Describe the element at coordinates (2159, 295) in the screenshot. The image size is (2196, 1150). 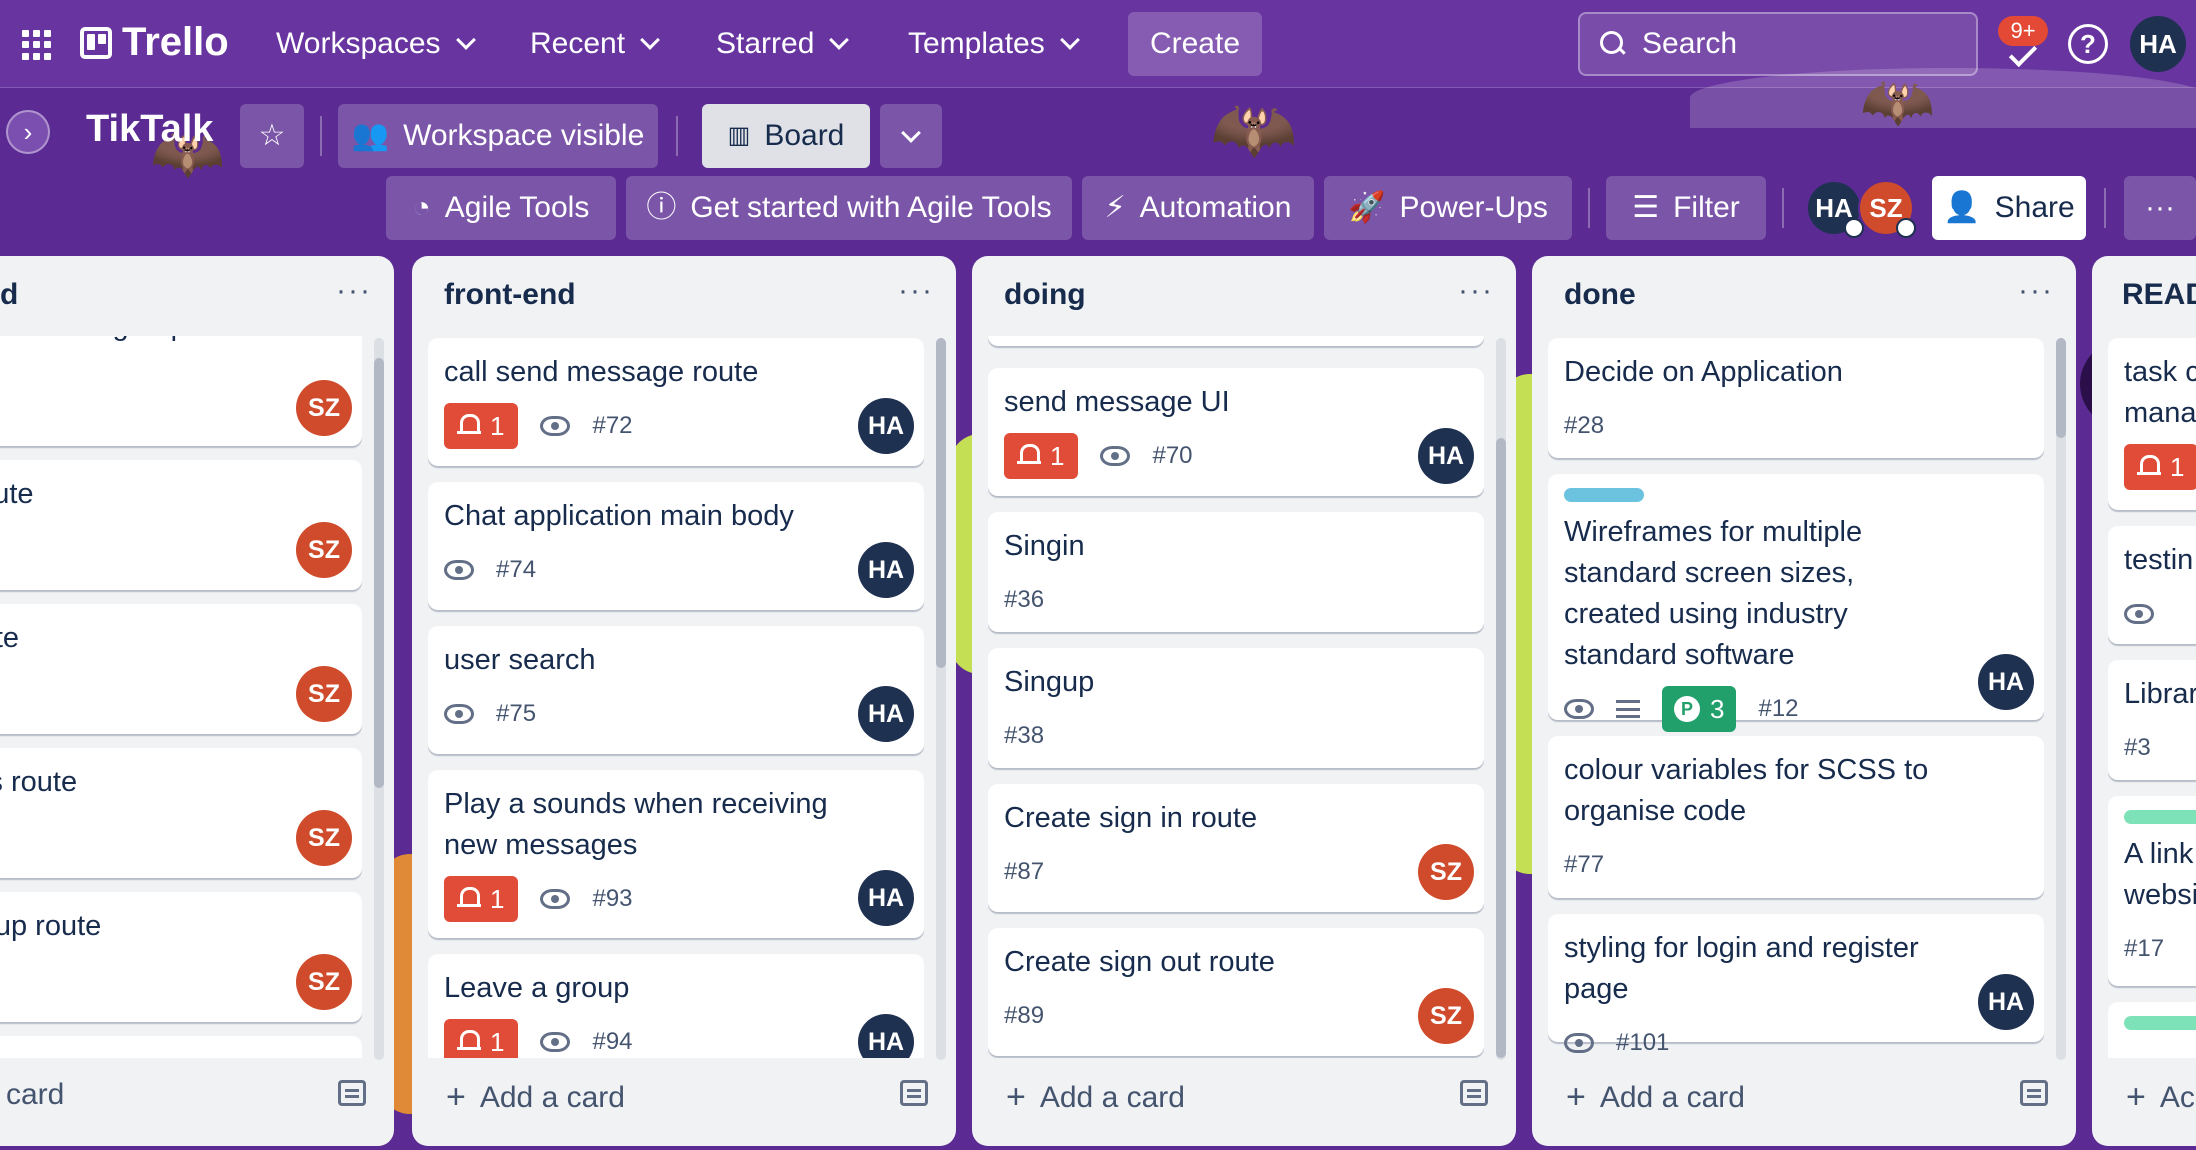
I see `list-title: READ` at that location.